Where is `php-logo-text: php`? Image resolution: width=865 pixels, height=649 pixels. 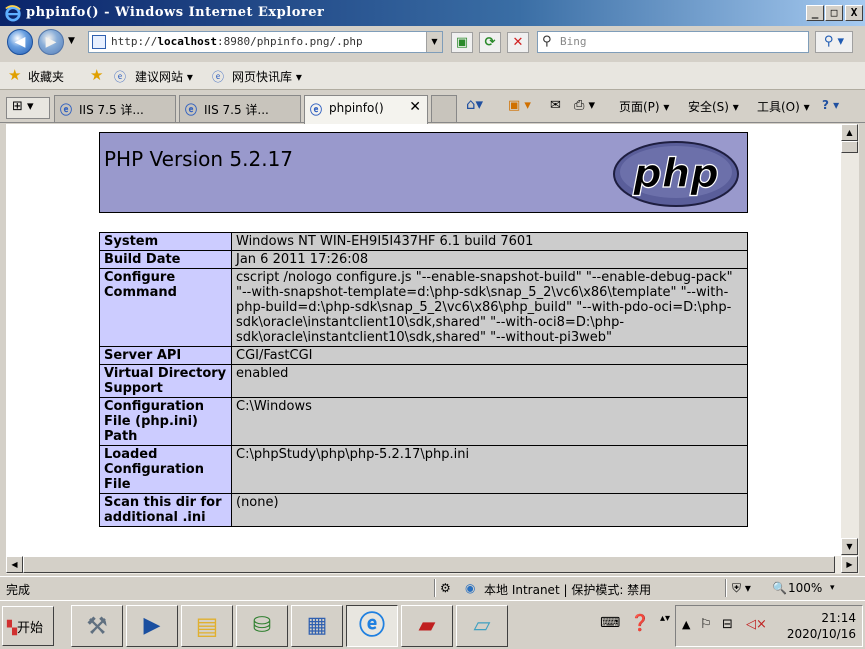 php-logo-text: php is located at coordinates (675, 174).